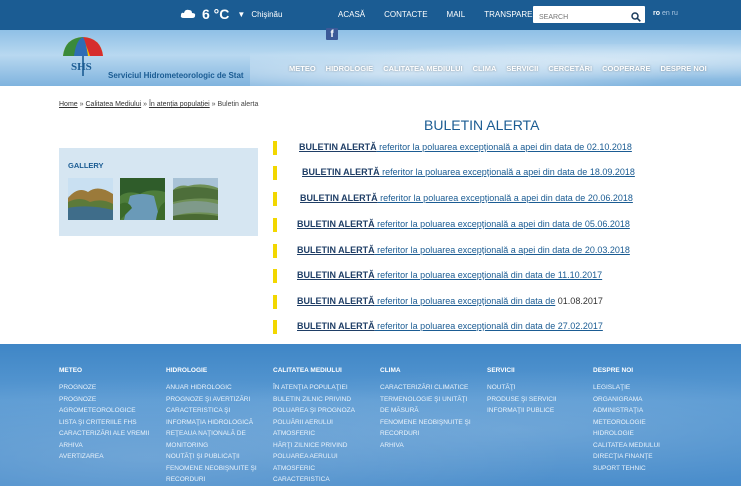  What do you see at coordinates (626, 400) in the screenshot?
I see `footer-link: ORGANIGRAMA` at bounding box center [626, 400].